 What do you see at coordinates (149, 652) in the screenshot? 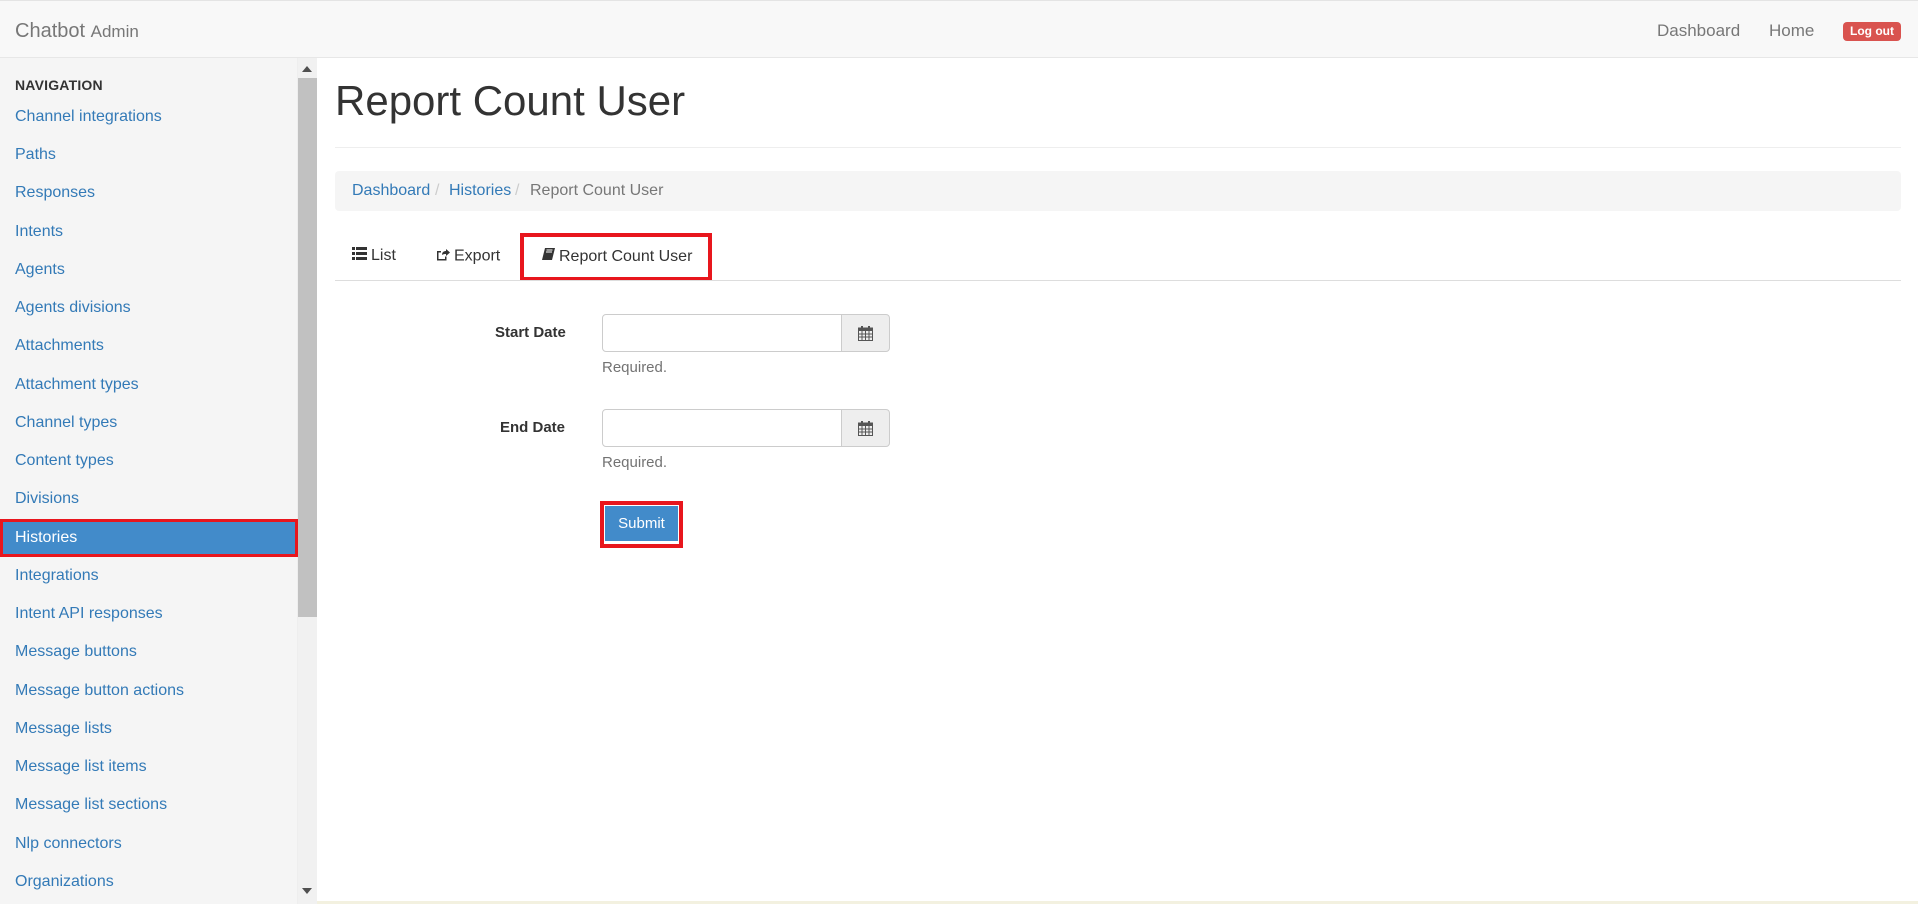
I see `sidebar-item-message-buttons: Message buttons` at bounding box center [149, 652].